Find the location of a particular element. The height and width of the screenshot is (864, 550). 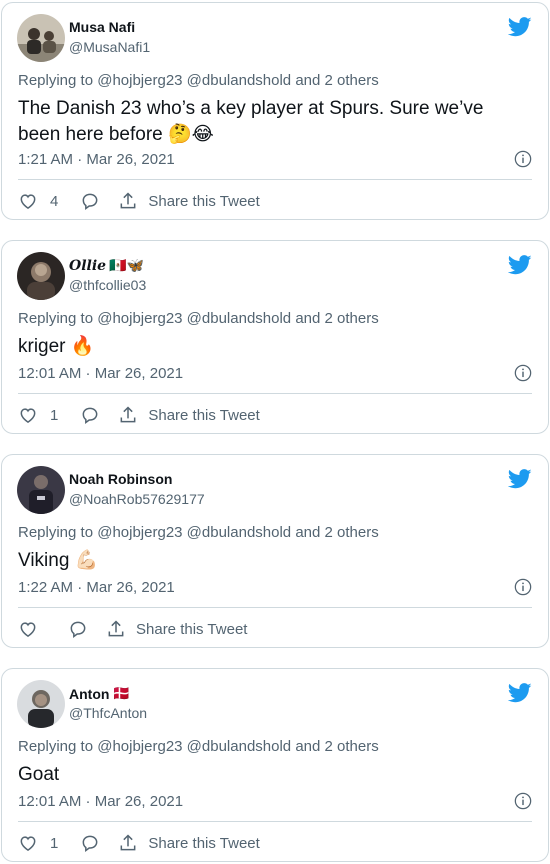

author-name-row: Anton 🇩🇰 is located at coordinates (99, 693).